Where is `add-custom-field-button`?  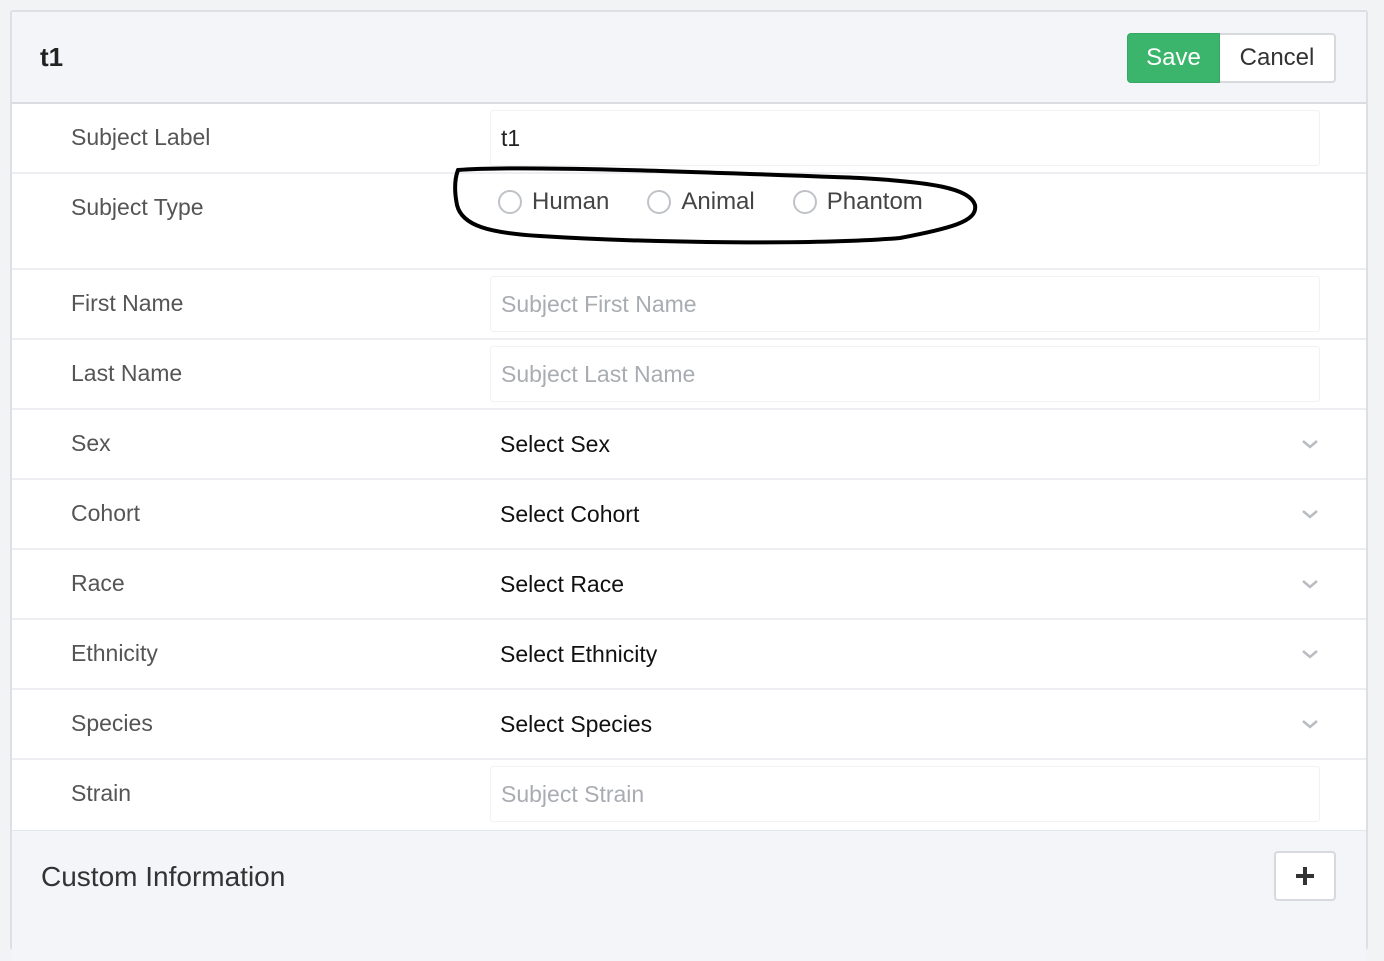 add-custom-field-button is located at coordinates (1305, 876).